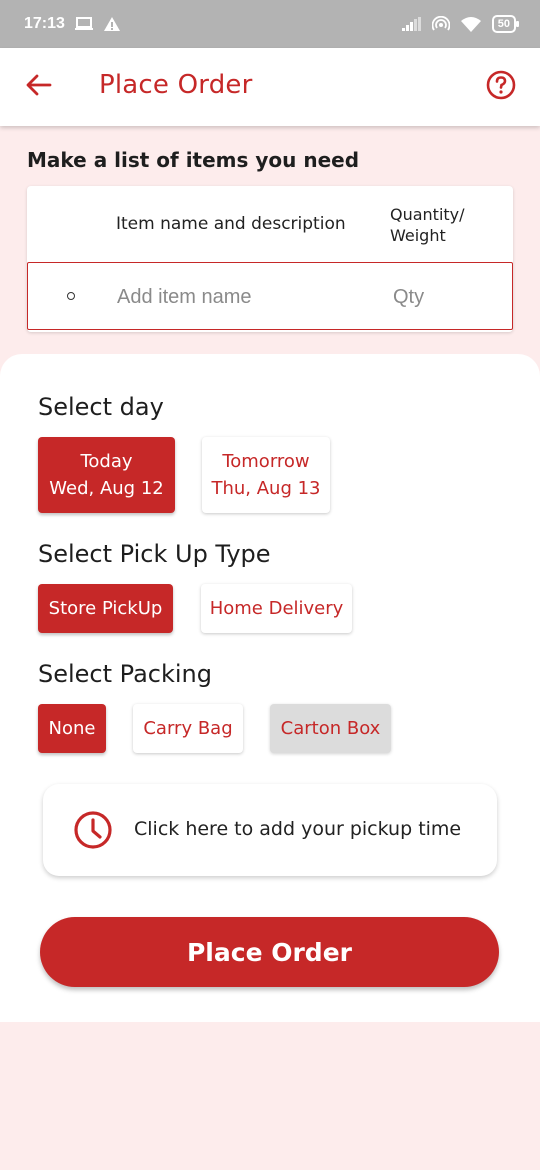 The image size is (540, 1170). What do you see at coordinates (242, 297) in the screenshot?
I see `item-name-input` at bounding box center [242, 297].